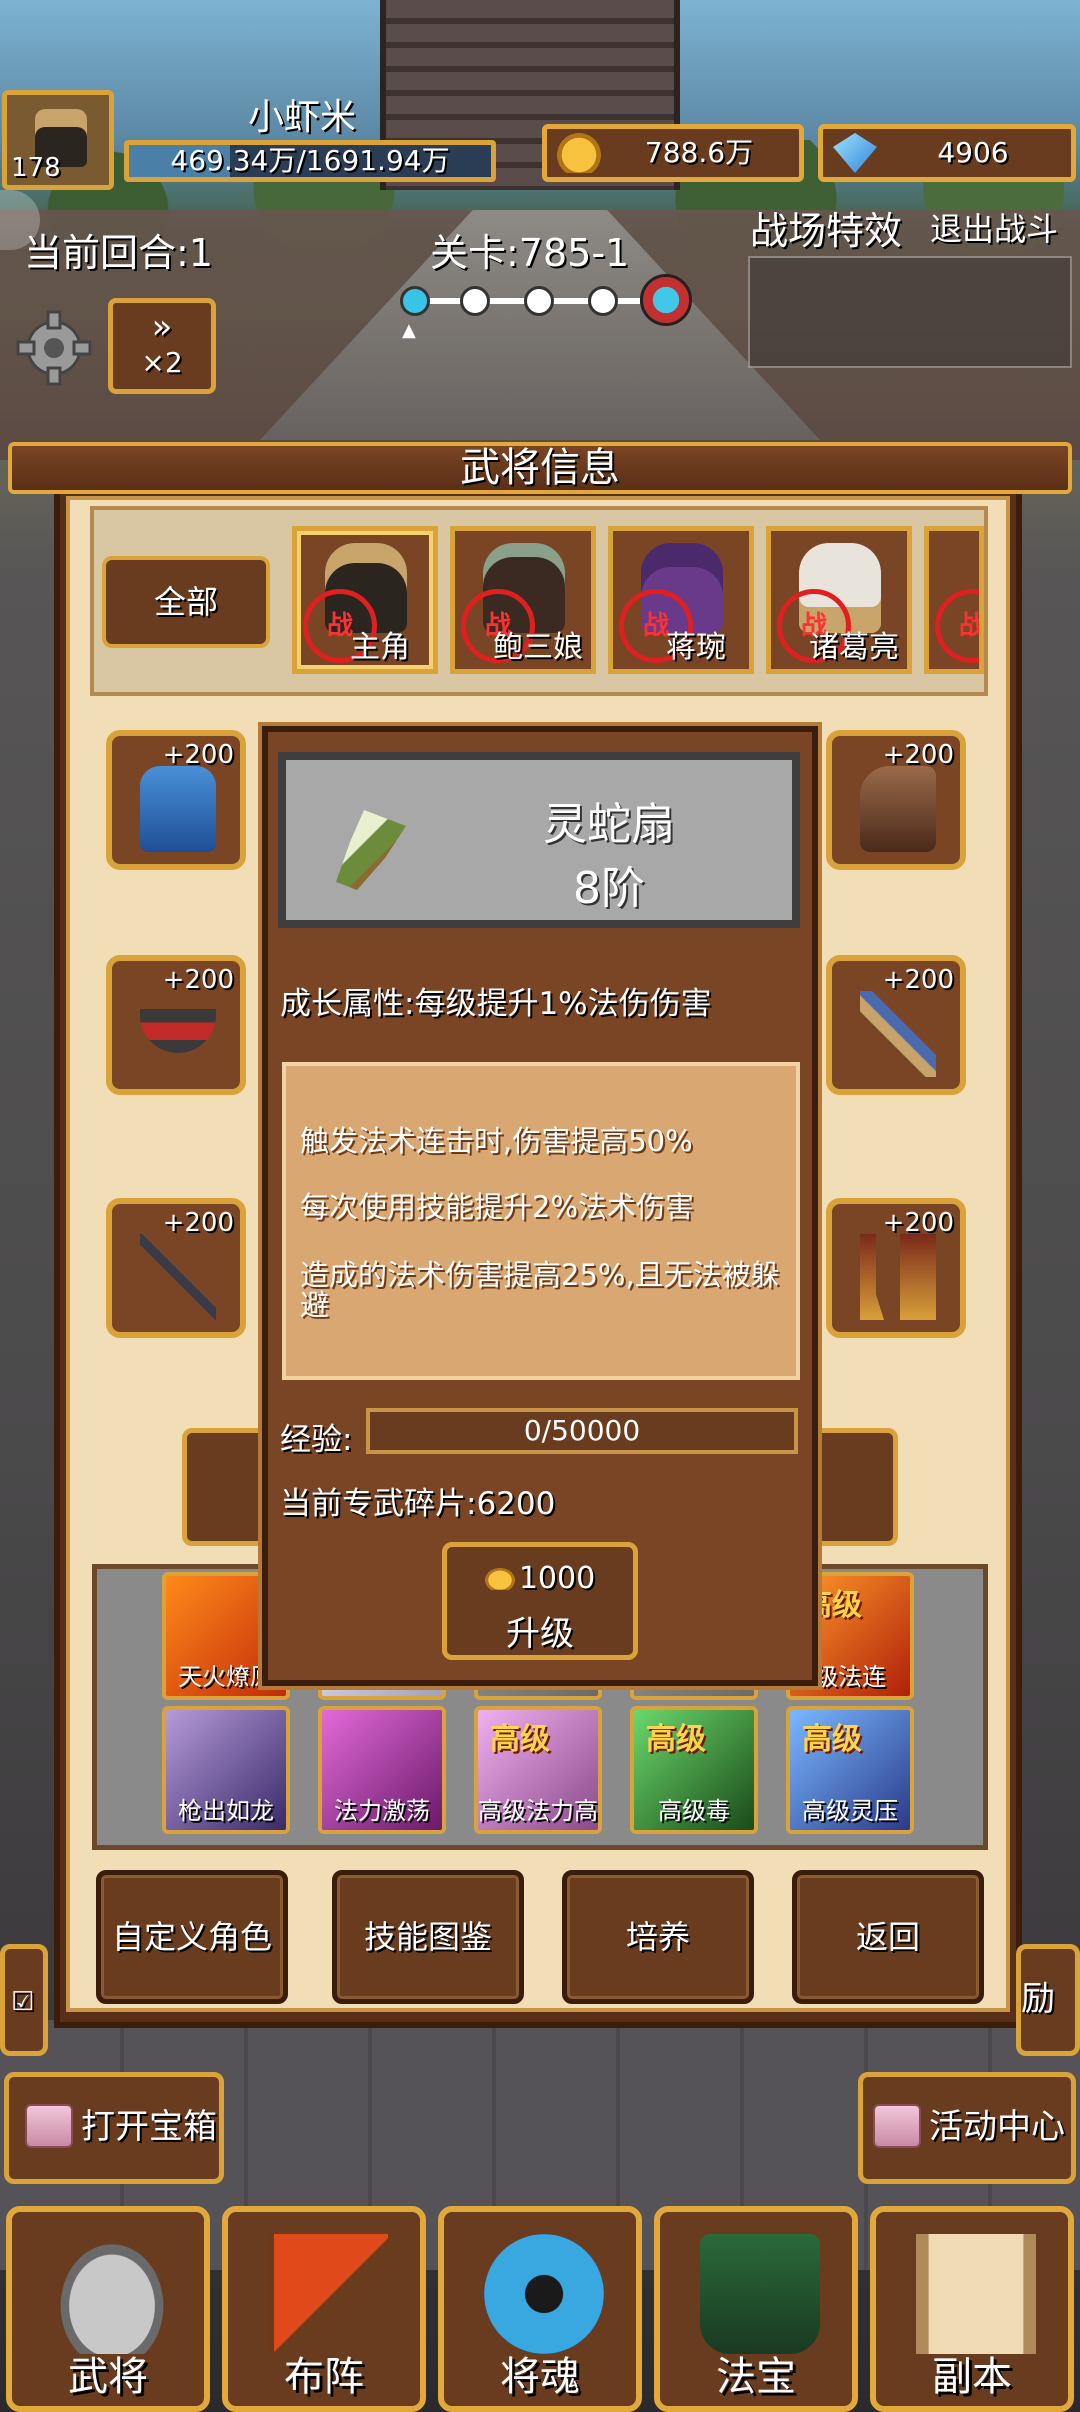 The image size is (1080, 2412). What do you see at coordinates (910, 312) in the screenshot?
I see `battlefield-effect-panel` at bounding box center [910, 312].